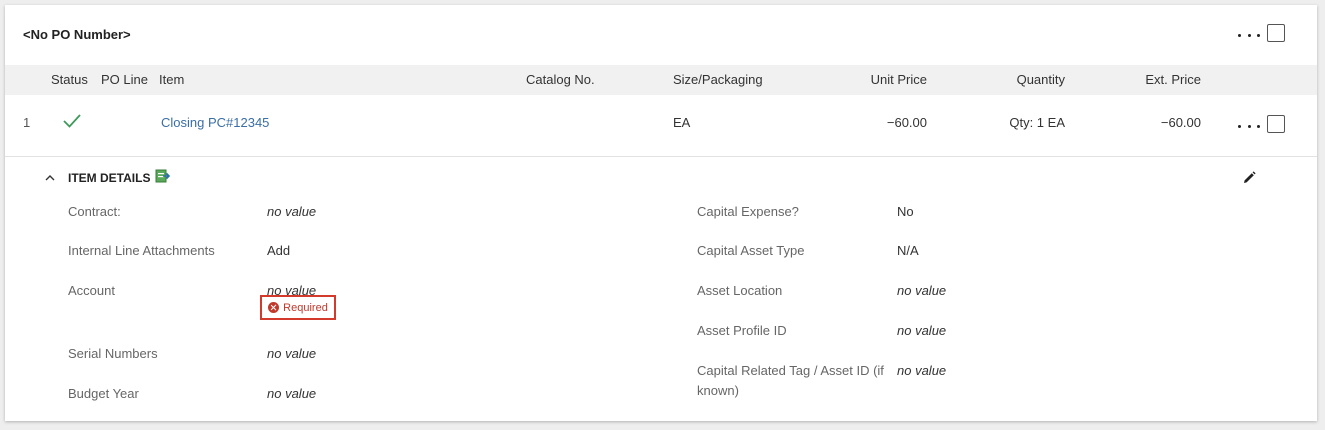  What do you see at coordinates (898, 79) in the screenshot?
I see `column-unit-price: Unit Price` at bounding box center [898, 79].